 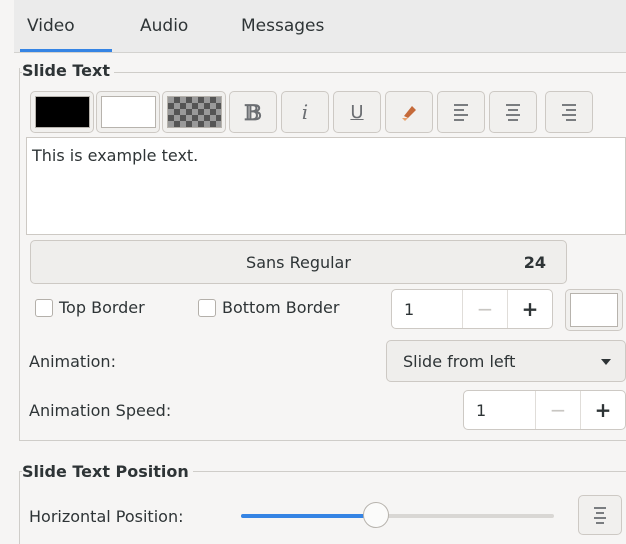 I want to click on border-color-swatch-icon, so click(x=594, y=310).